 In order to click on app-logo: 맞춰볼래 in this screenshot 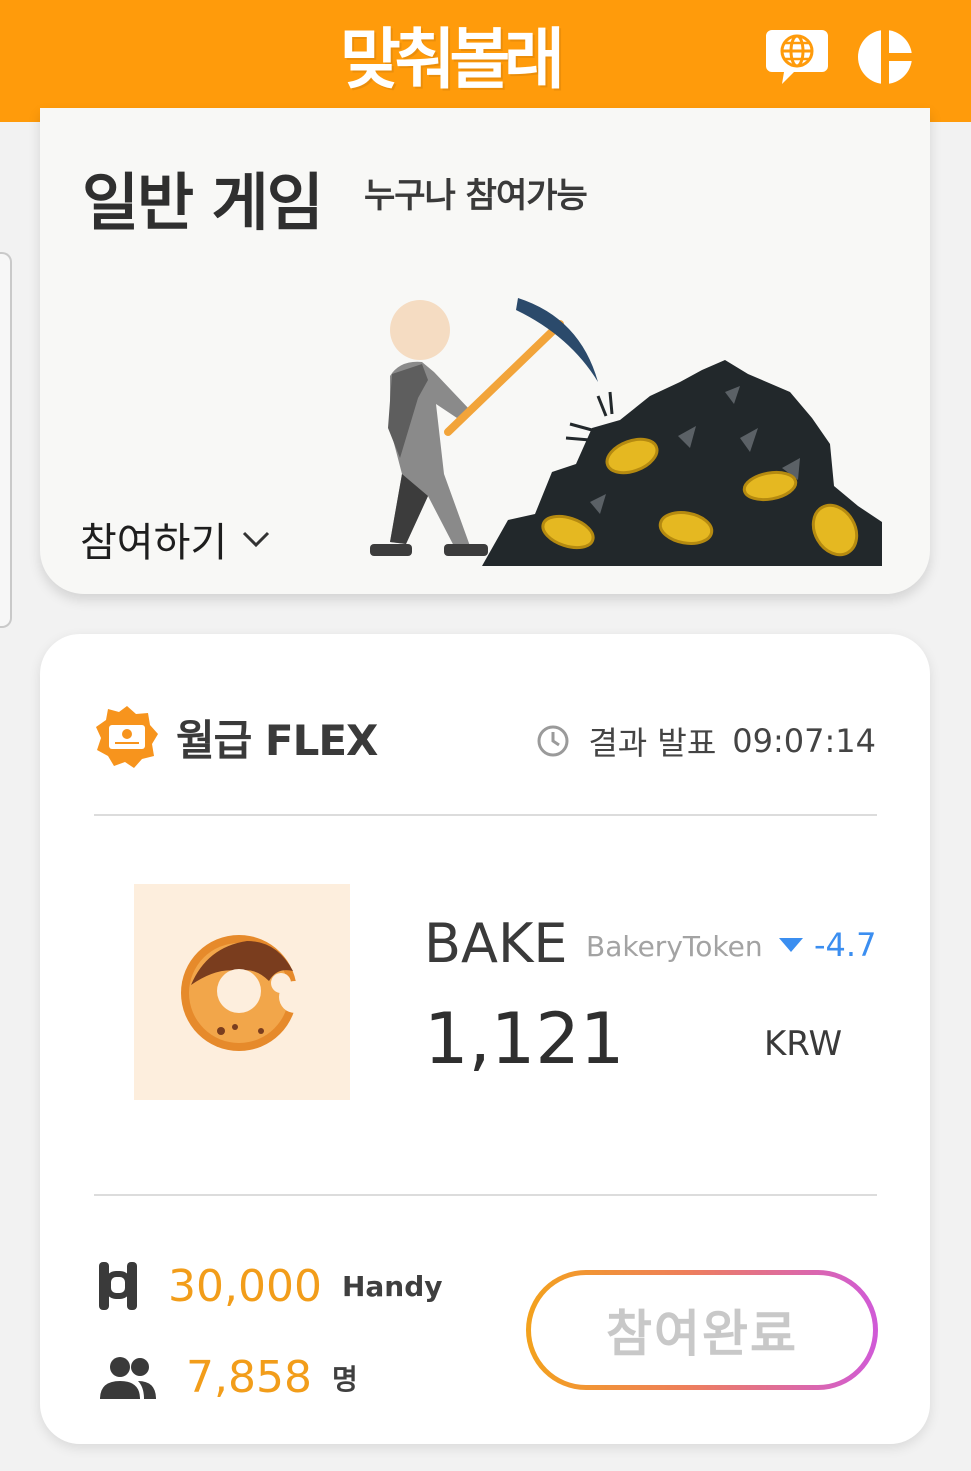, I will do `click(452, 57)`.